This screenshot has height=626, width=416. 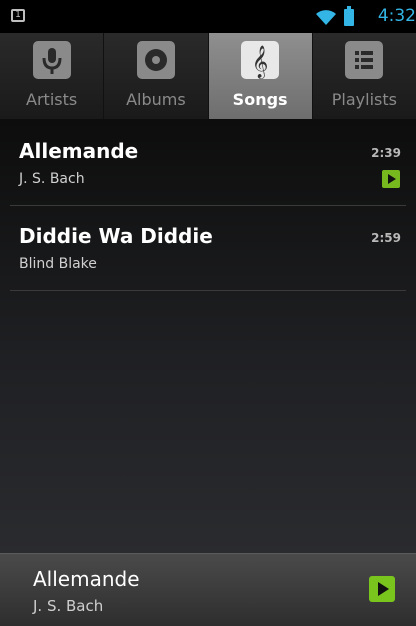 What do you see at coordinates (326, 17) in the screenshot?
I see `wifi-icon` at bounding box center [326, 17].